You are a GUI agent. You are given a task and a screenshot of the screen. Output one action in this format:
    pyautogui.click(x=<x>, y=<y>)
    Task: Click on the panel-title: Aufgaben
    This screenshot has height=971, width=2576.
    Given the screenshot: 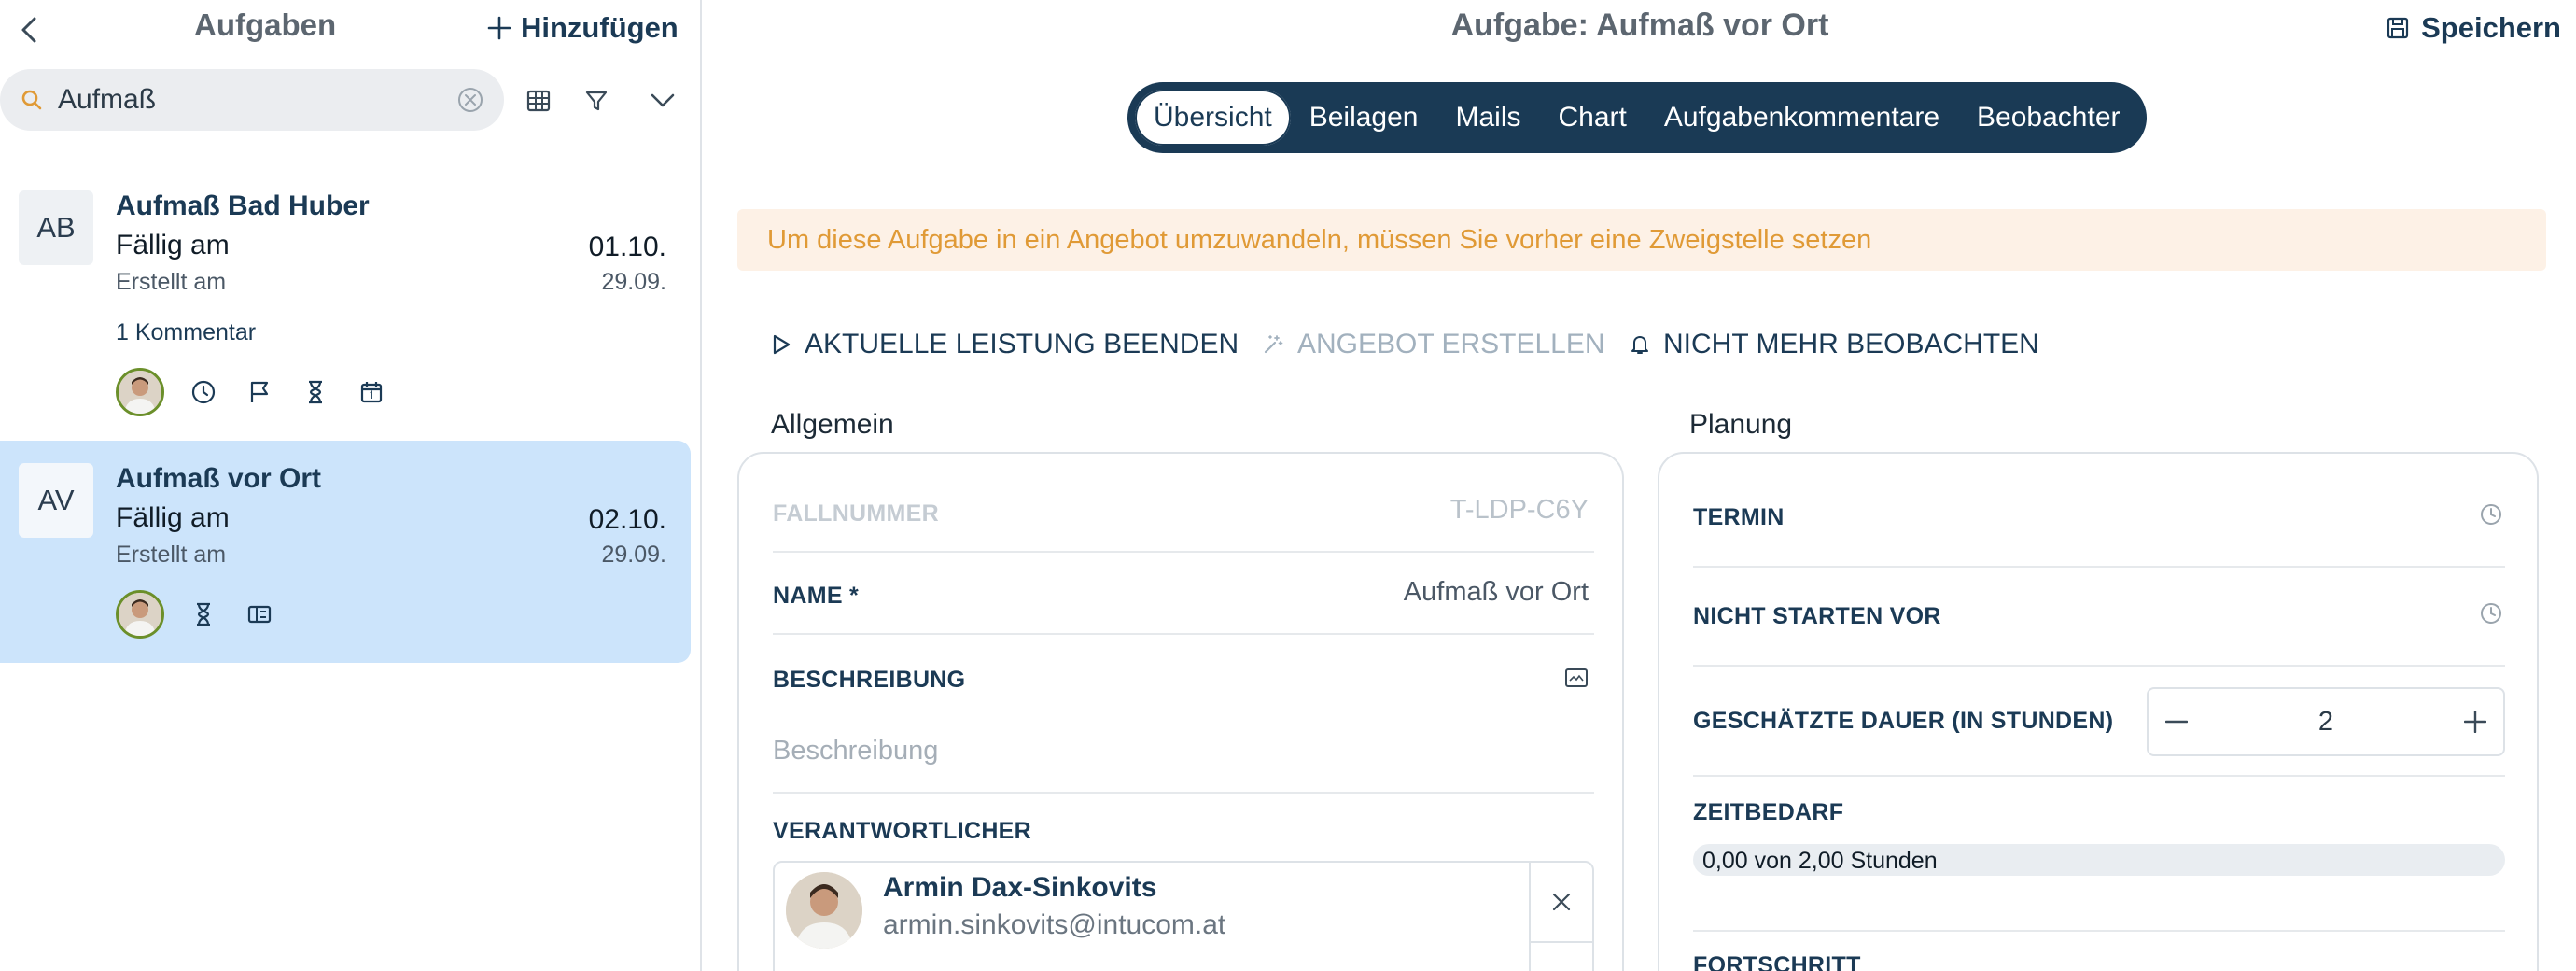 What is the action you would take?
    pyautogui.click(x=265, y=25)
    